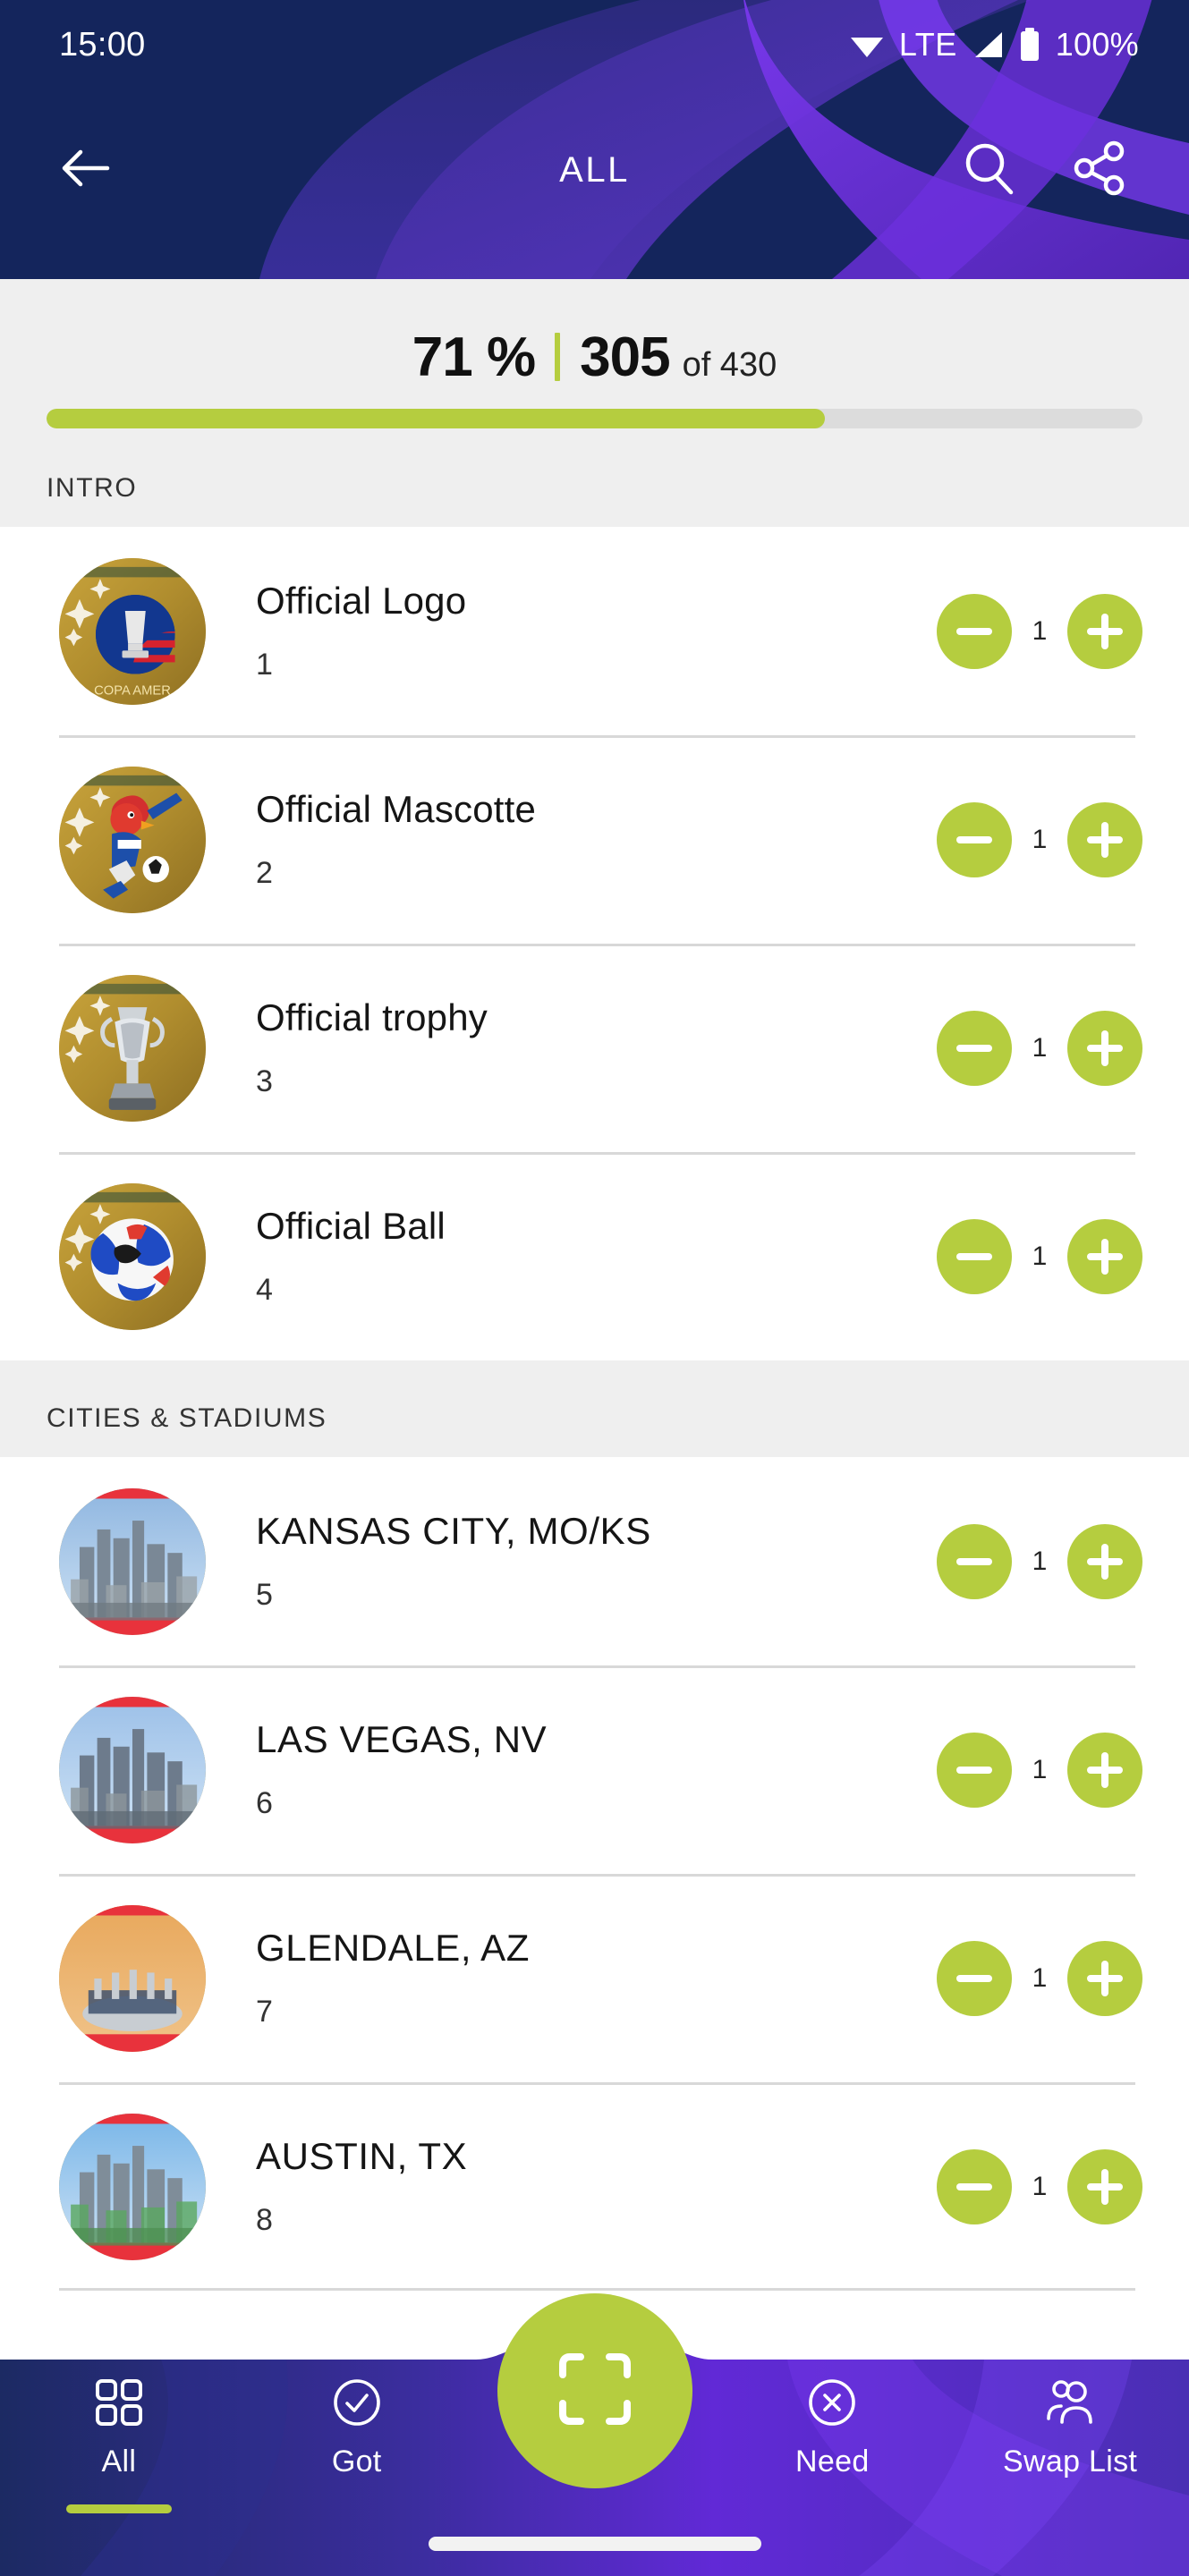  I want to click on progress-total-label: of 430, so click(729, 365).